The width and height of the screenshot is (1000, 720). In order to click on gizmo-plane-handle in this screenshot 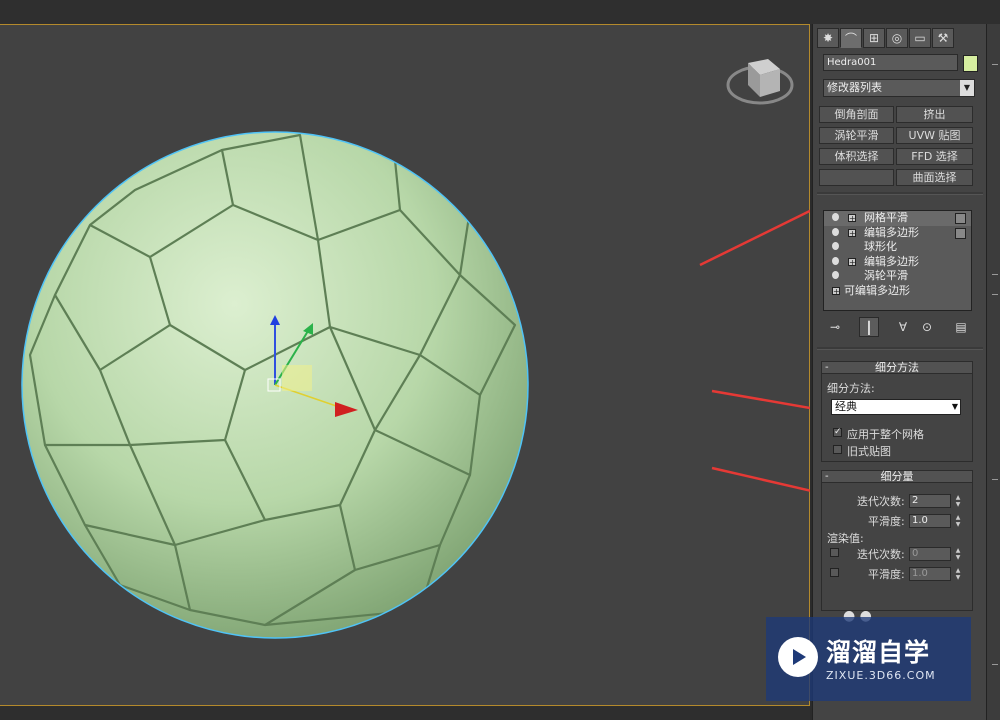, I will do `click(297, 378)`.